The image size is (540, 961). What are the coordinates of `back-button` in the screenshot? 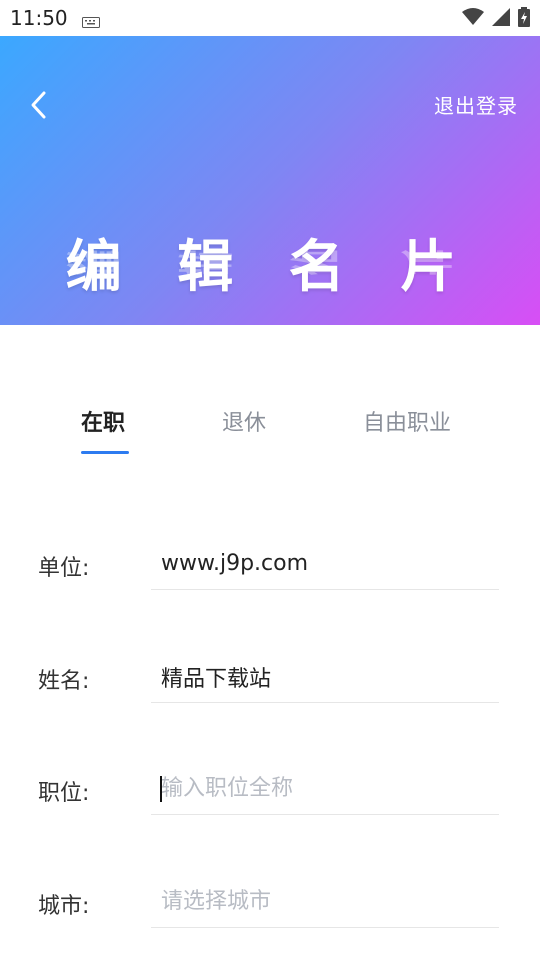 It's located at (41, 105).